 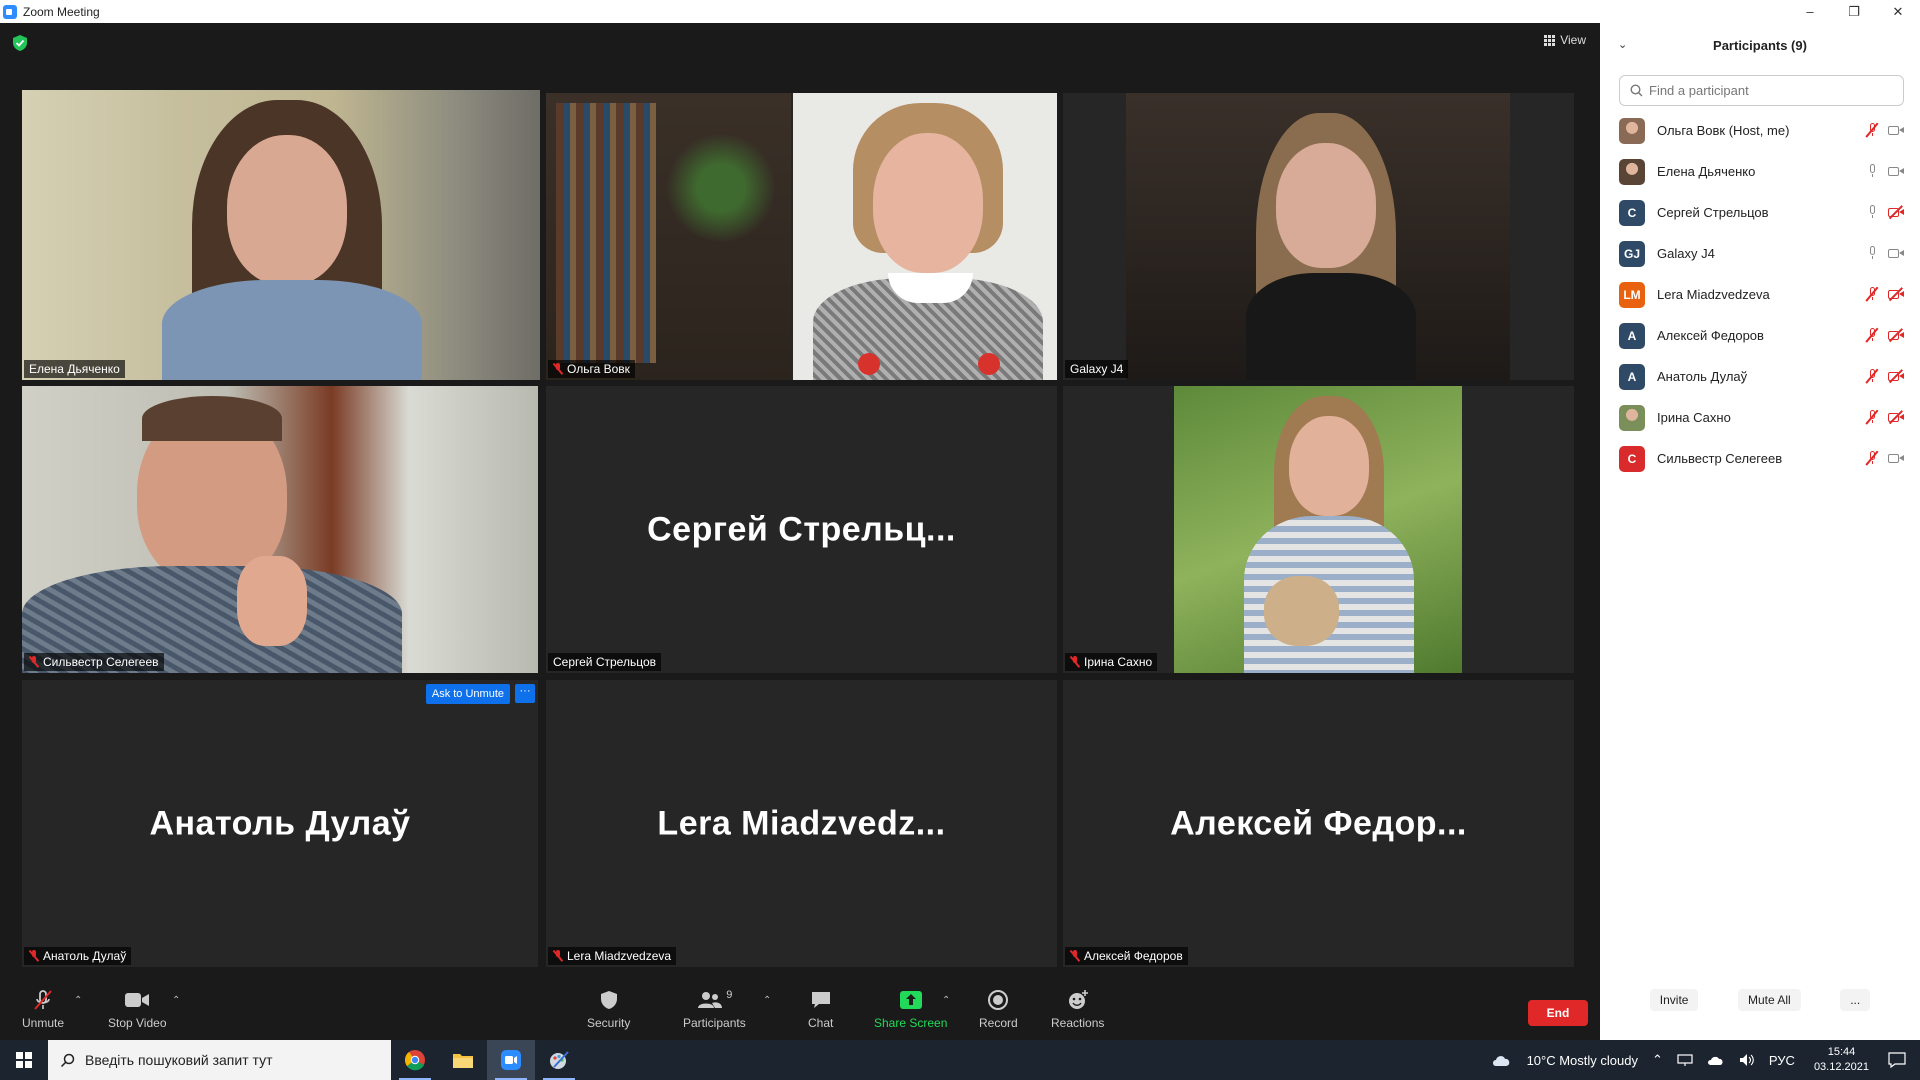 I want to click on weather-text: 10°C Mostly cloudy, so click(x=1582, y=1060).